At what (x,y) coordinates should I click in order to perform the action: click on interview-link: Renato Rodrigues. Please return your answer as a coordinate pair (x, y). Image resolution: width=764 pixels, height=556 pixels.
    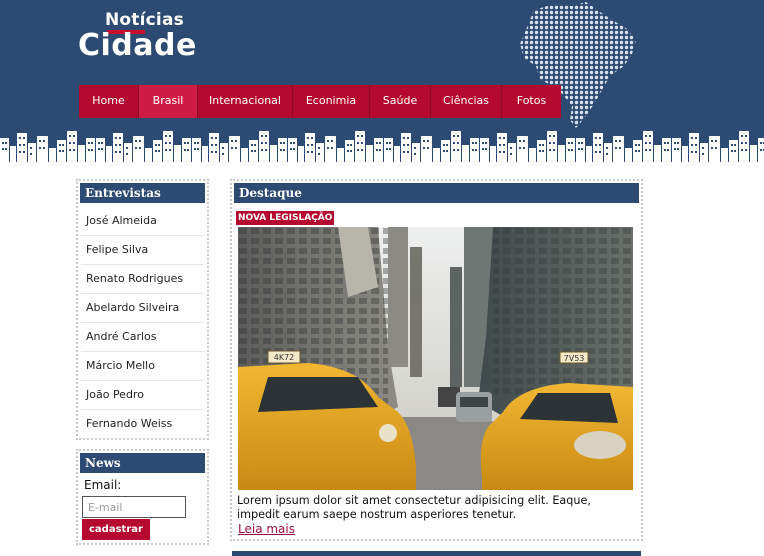
    Looking at the image, I should click on (142, 279).